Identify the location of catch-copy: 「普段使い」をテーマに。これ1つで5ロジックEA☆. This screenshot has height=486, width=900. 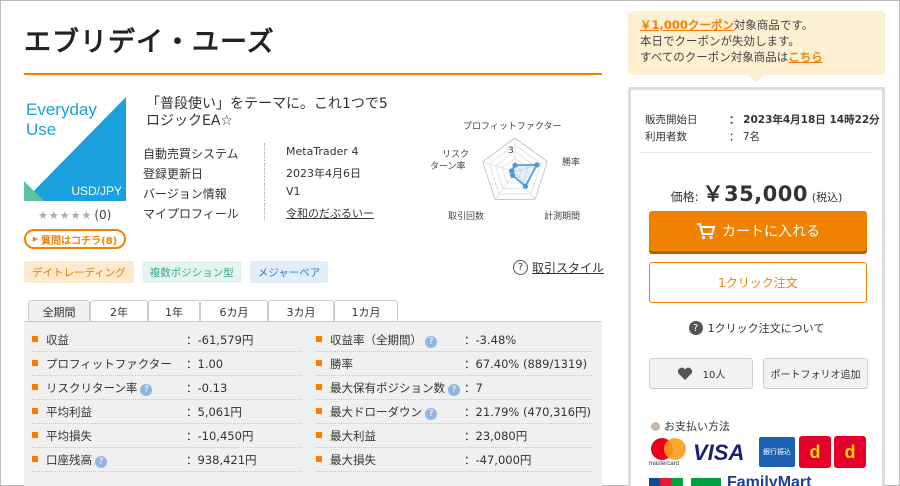
(267, 112).